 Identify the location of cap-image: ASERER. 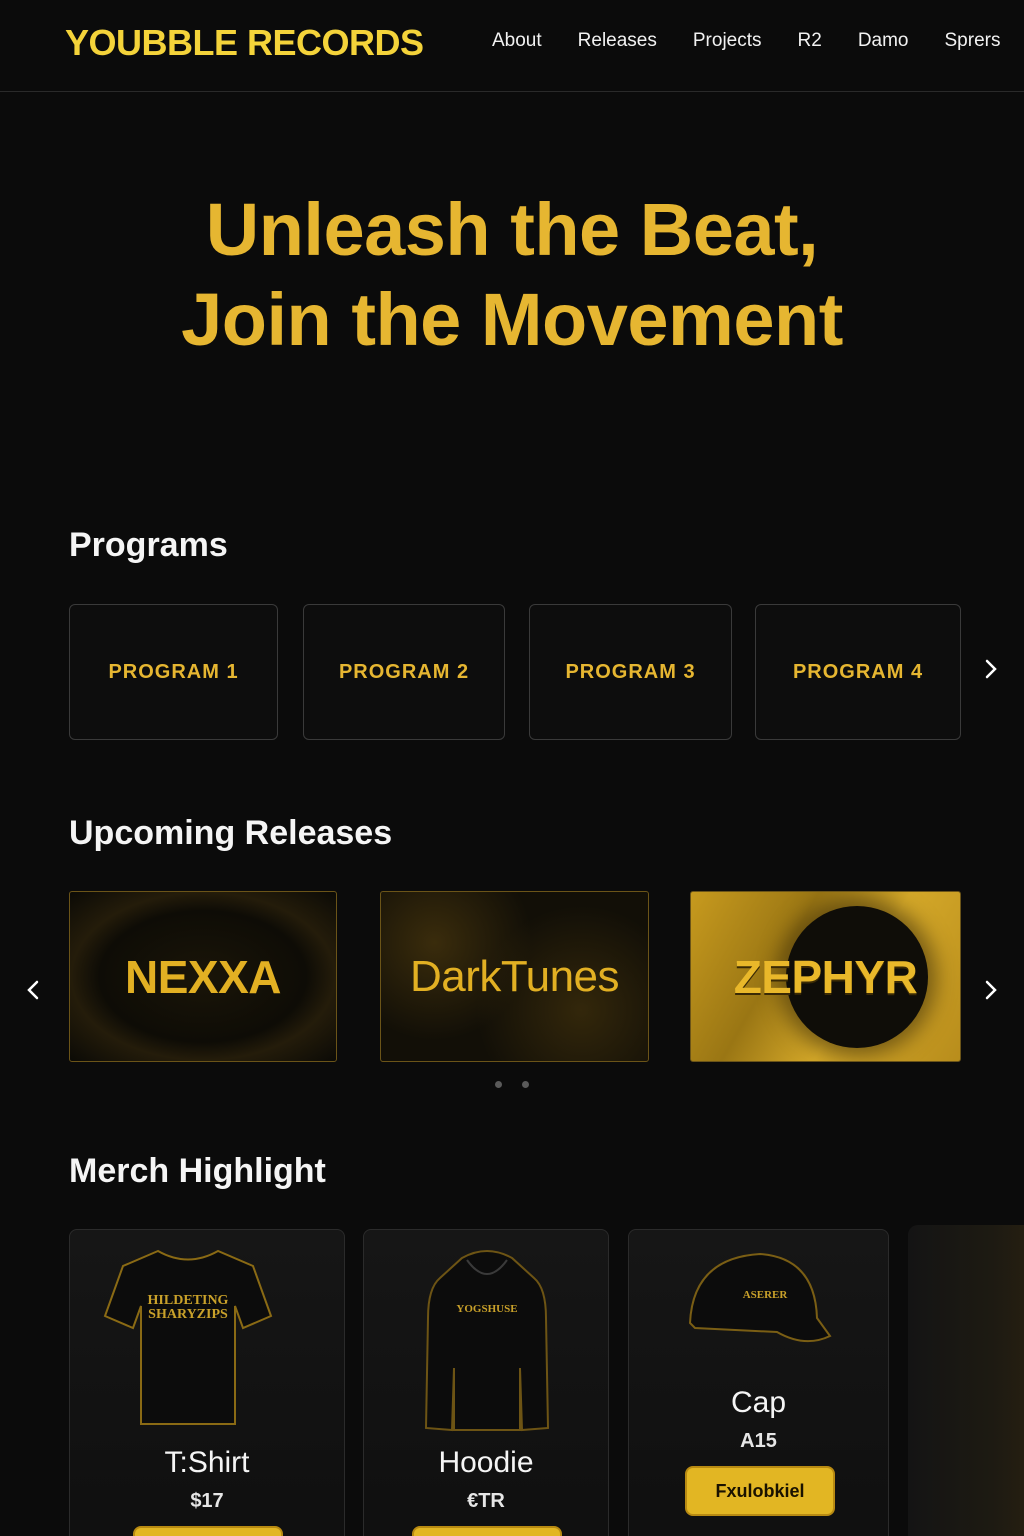
(760, 1297).